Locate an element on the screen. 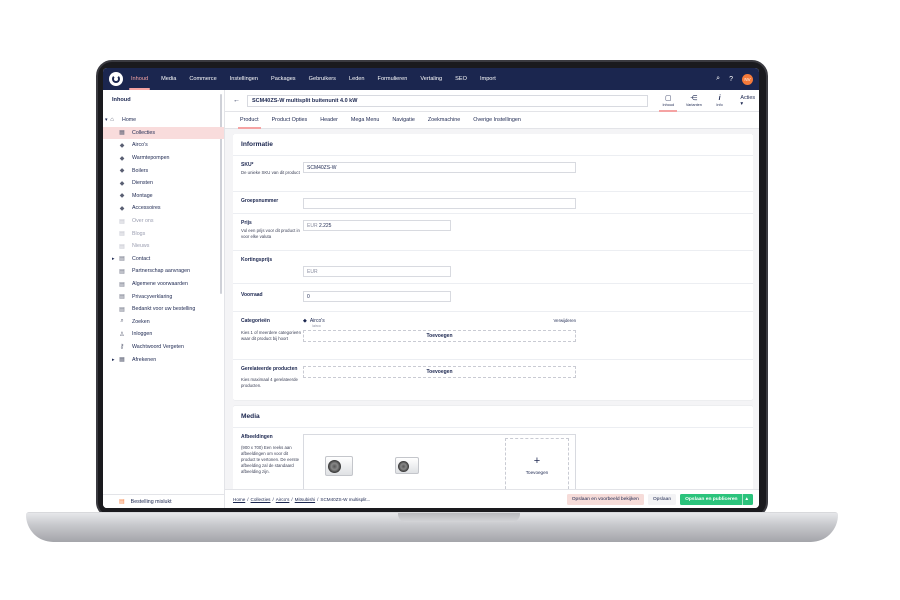  user-avatar: NV is located at coordinates (747, 79).